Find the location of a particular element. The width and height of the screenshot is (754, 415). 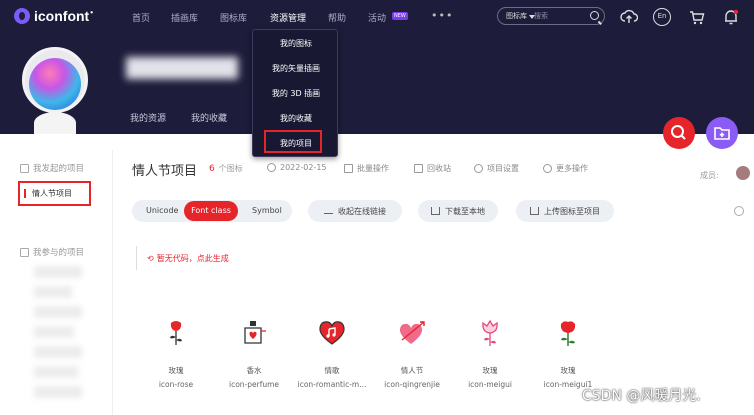

new-project-fab is located at coordinates (722, 133).